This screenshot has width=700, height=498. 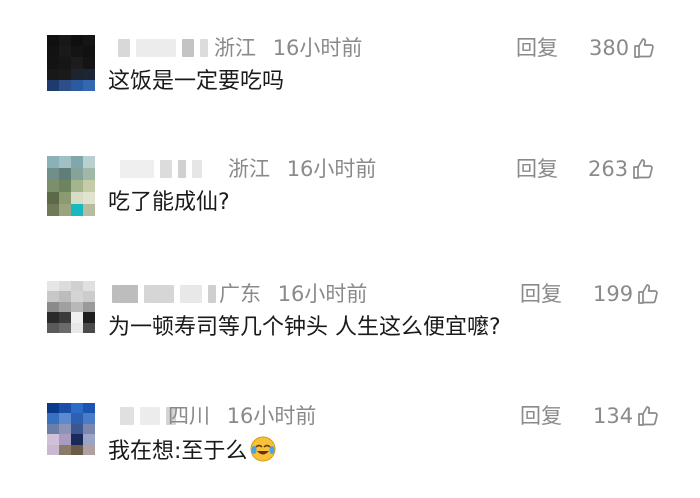 I want to click on like-button: 134, so click(x=626, y=416).